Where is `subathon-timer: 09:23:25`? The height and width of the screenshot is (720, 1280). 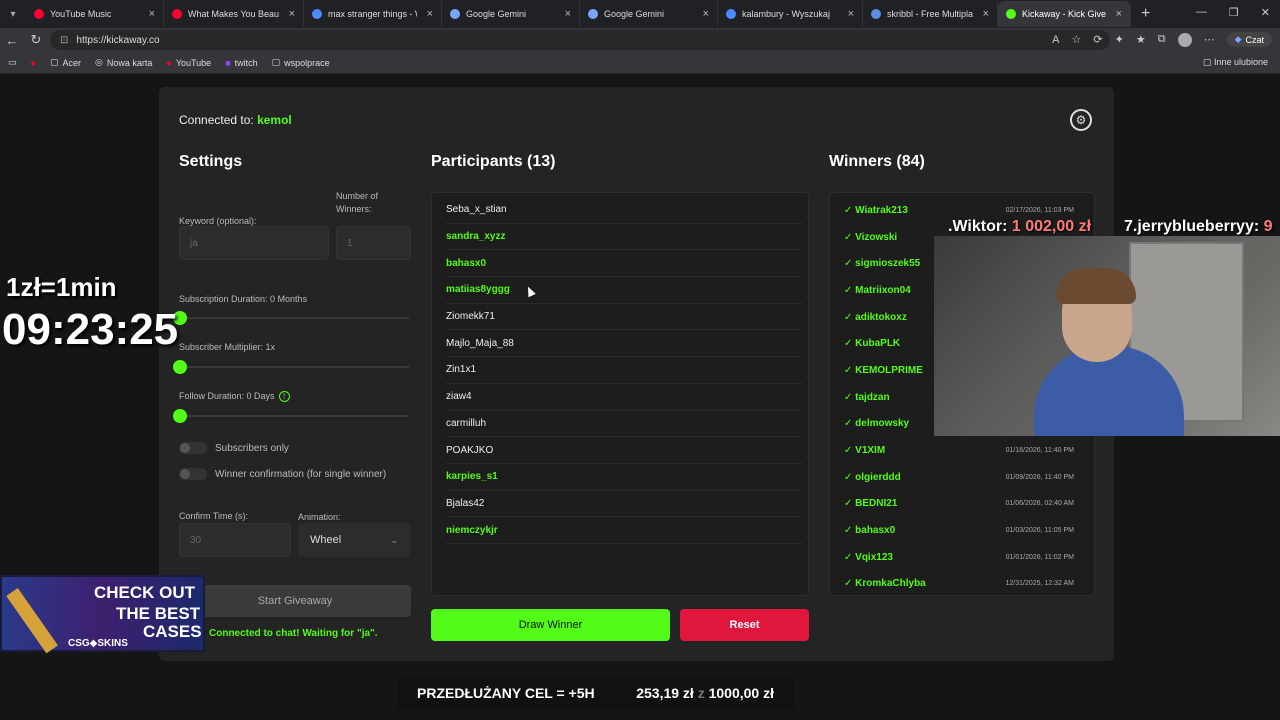
subathon-timer: 09:23:25 is located at coordinates (90, 329).